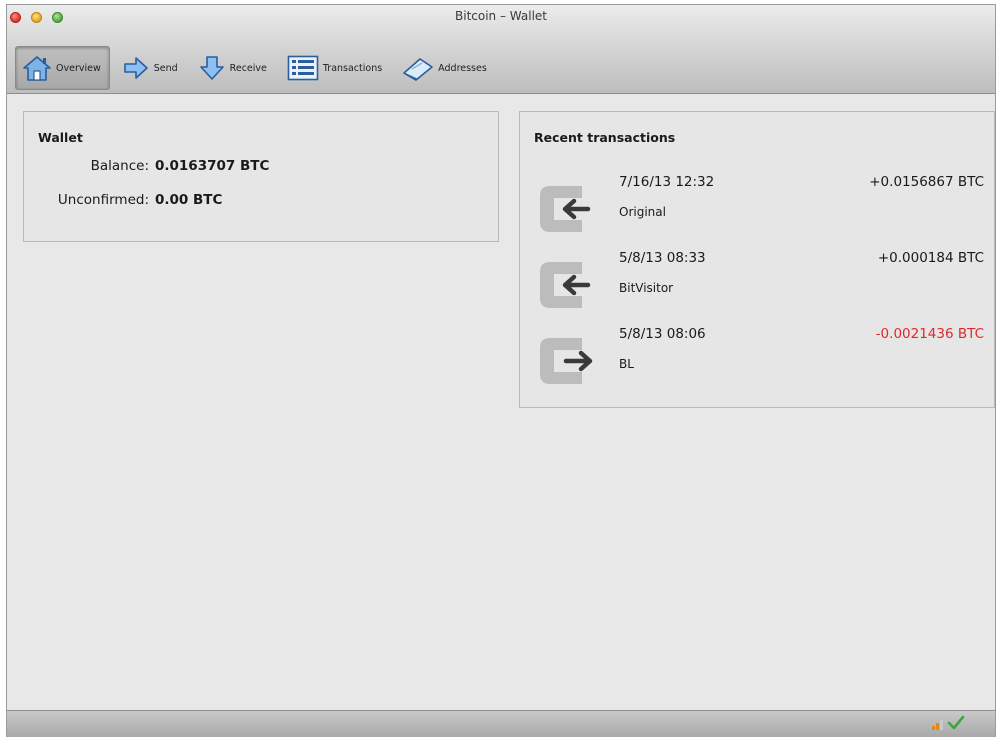  What do you see at coordinates (662, 258) in the screenshot?
I see `transaction-date: 5/8/13 08:33` at bounding box center [662, 258].